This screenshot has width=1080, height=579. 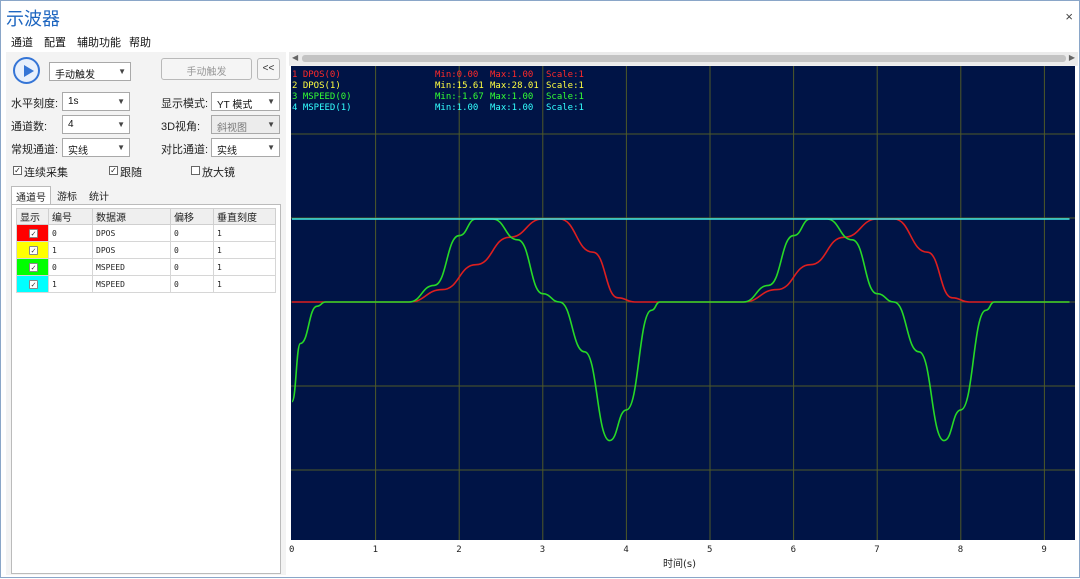 I want to click on tab-stats: 统计, so click(x=99, y=195).